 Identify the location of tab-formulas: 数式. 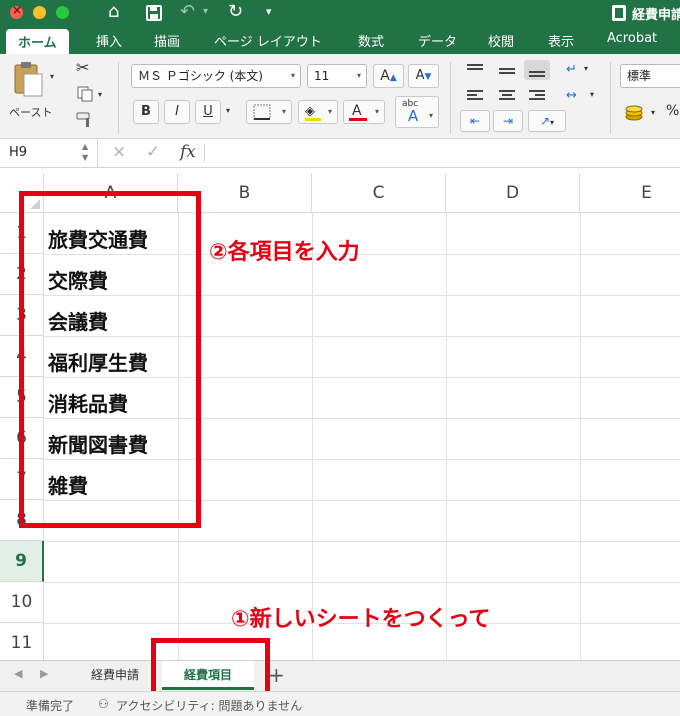
(371, 40).